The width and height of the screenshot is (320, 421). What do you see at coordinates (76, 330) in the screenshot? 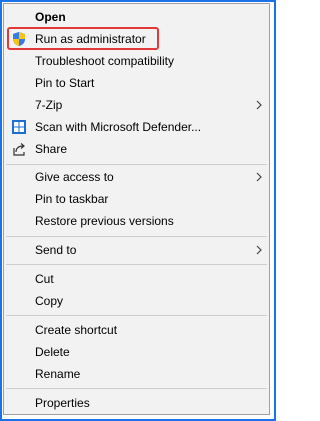
I see `menu-item-label: Create shortcut` at bounding box center [76, 330].